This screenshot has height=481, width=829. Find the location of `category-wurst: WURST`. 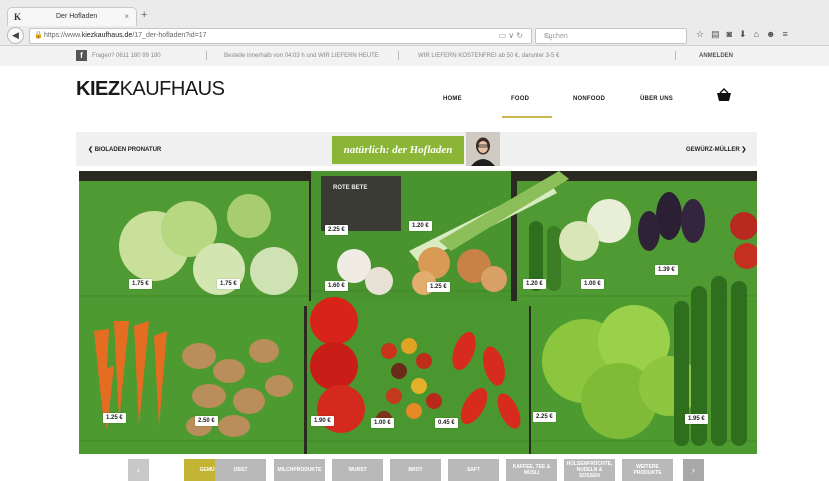

category-wurst: WURST is located at coordinates (357, 470).